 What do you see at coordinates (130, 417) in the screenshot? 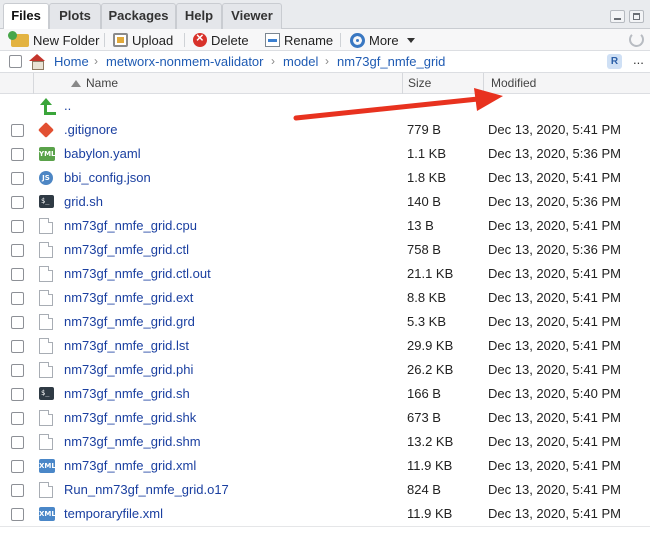
I see `file-name: nm73gf_nmfe_grid.shk` at bounding box center [130, 417].